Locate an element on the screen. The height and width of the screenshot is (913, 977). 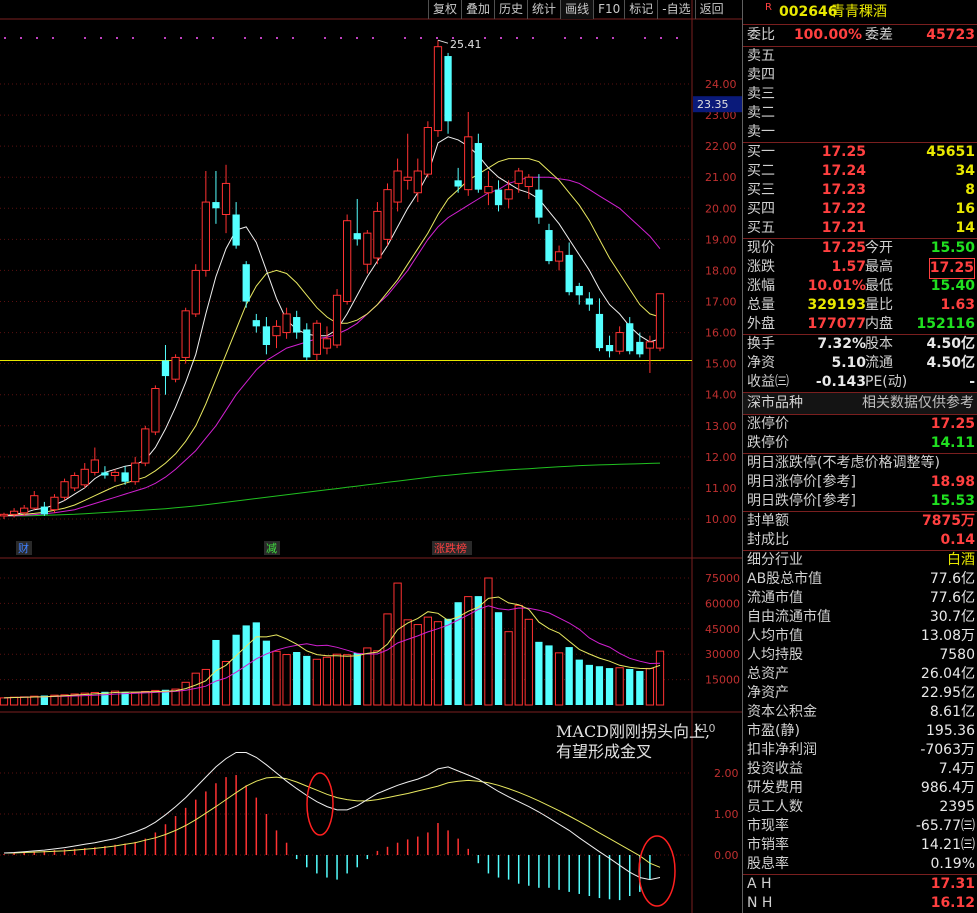
fundamental-label: 市现率 is located at coordinates (768, 826).